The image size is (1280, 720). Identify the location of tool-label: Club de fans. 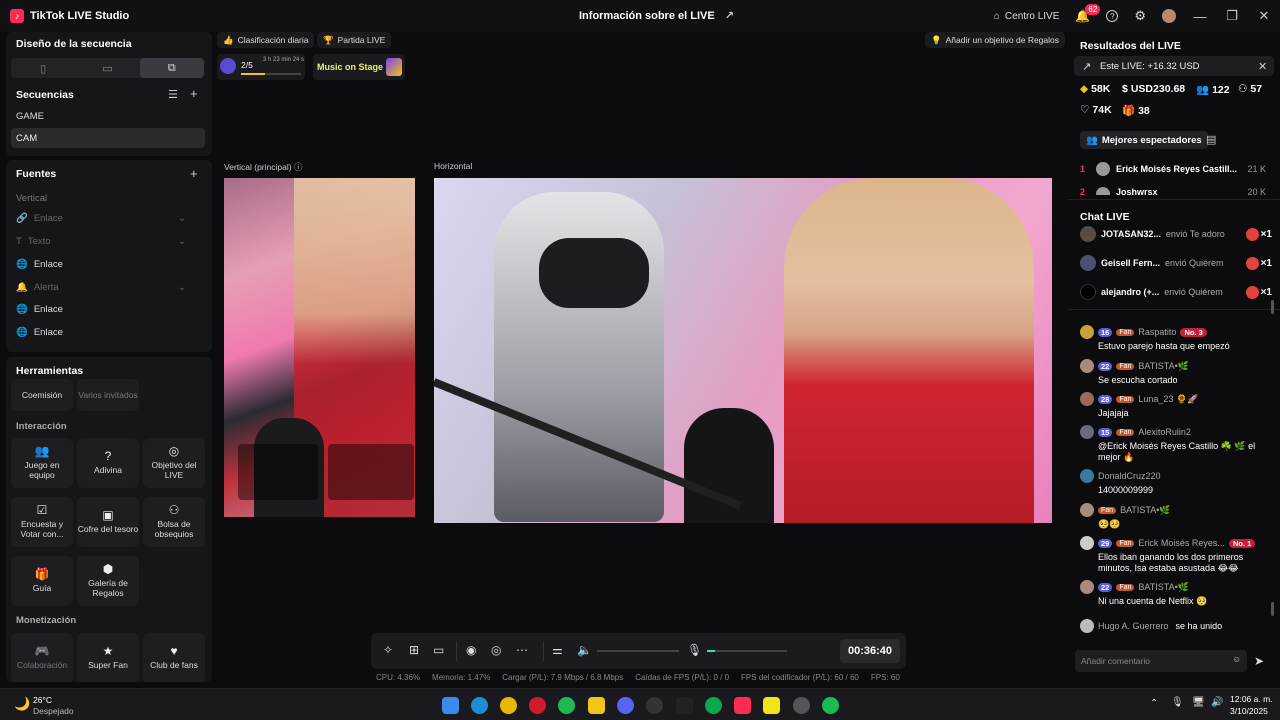
(174, 665).